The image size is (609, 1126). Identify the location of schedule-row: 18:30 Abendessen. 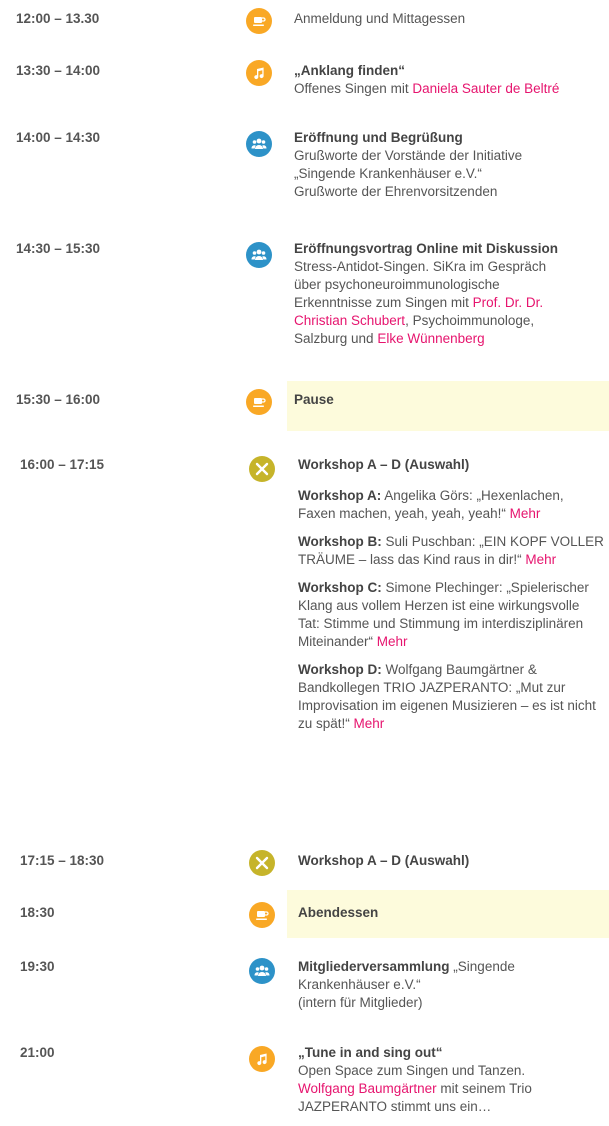
(304, 918).